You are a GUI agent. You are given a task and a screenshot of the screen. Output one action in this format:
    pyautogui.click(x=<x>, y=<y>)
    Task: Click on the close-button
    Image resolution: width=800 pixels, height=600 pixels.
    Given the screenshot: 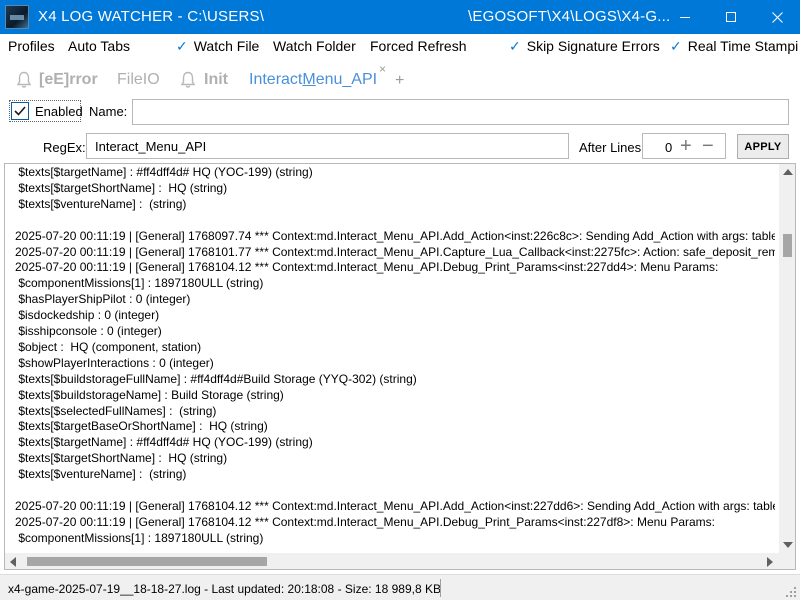 What is the action you would take?
    pyautogui.click(x=777, y=17)
    